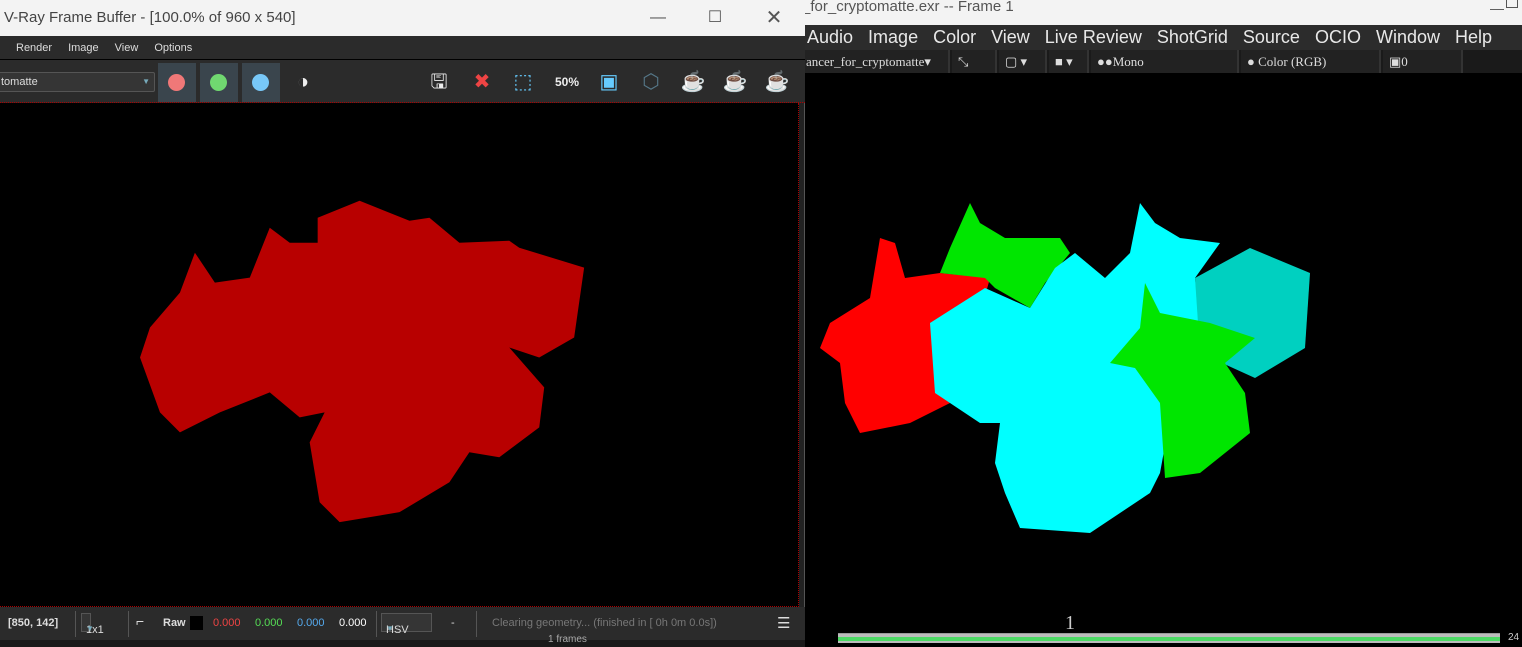 The width and height of the screenshot is (1522, 647). Describe the element at coordinates (453, 623) in the screenshot. I see `dash: -` at that location.